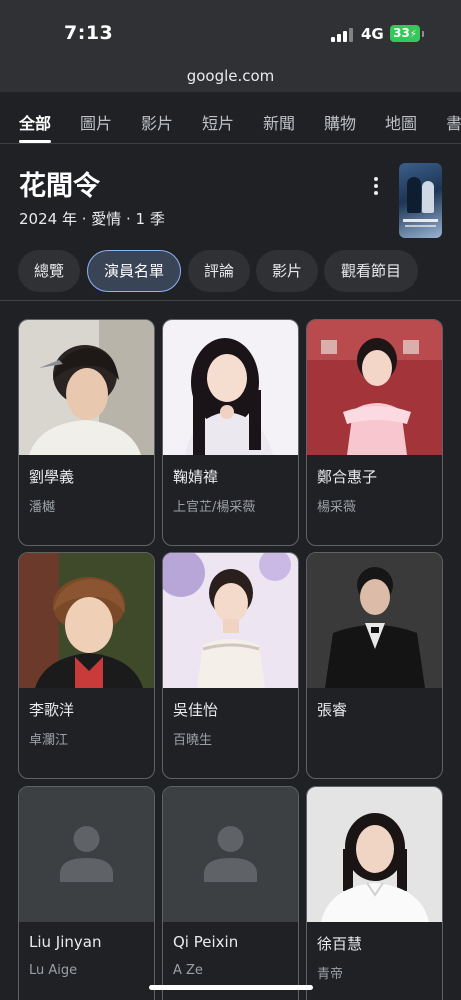 This screenshot has width=461, height=1000. I want to click on actor-name: 李歌洋, so click(52, 710).